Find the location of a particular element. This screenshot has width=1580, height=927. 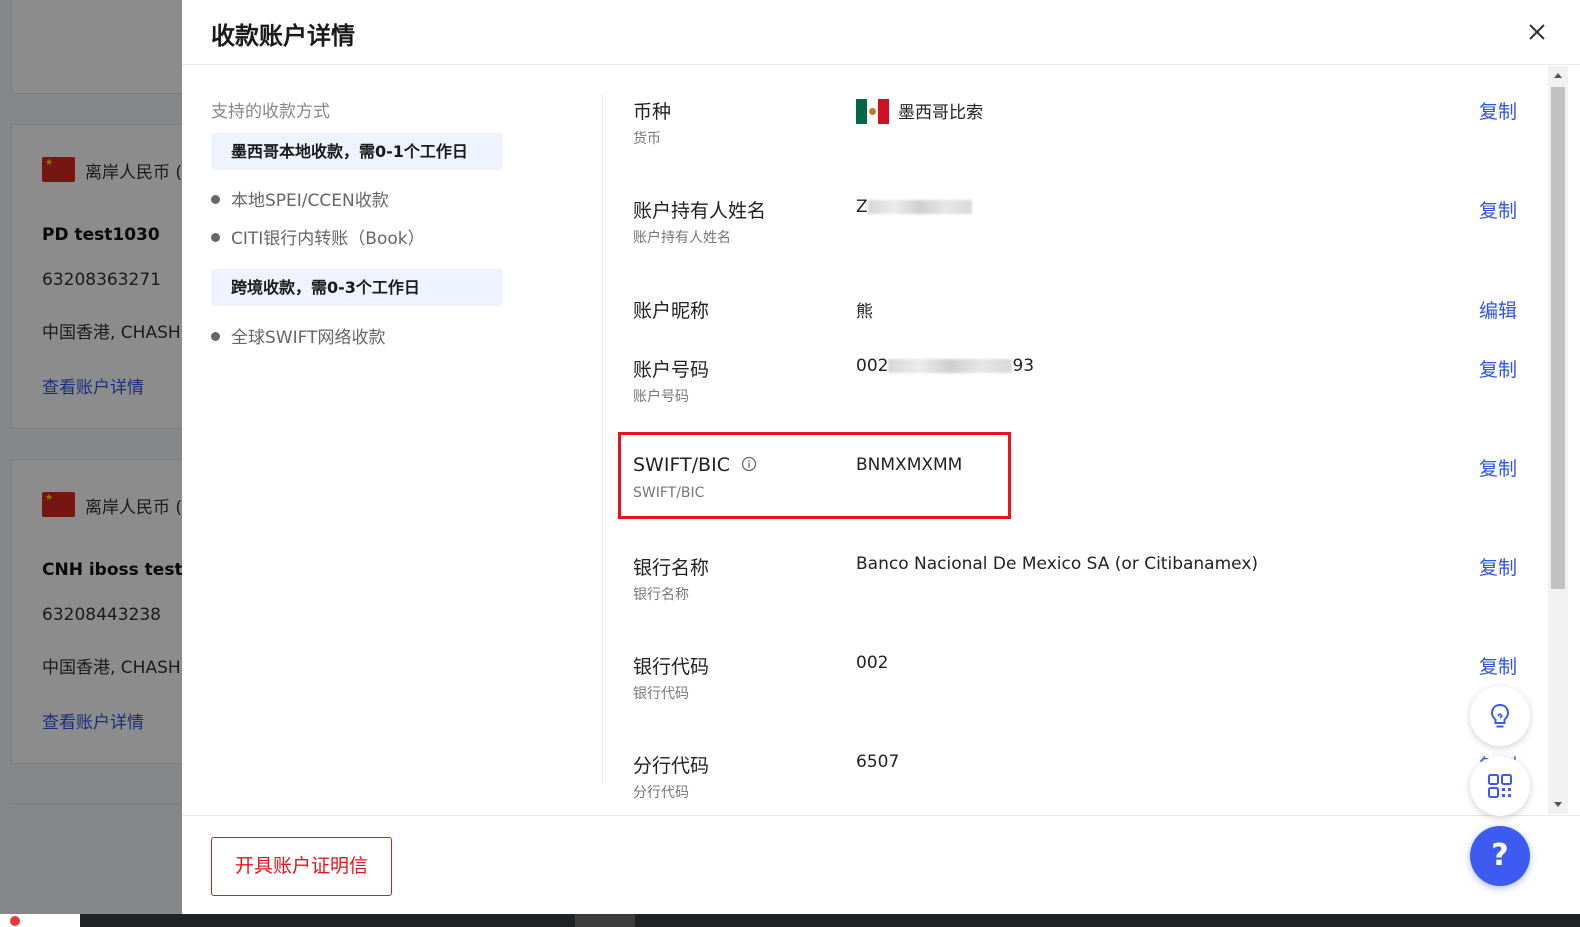

drawer-header: 收款账户详情 is located at coordinates (881, 32).